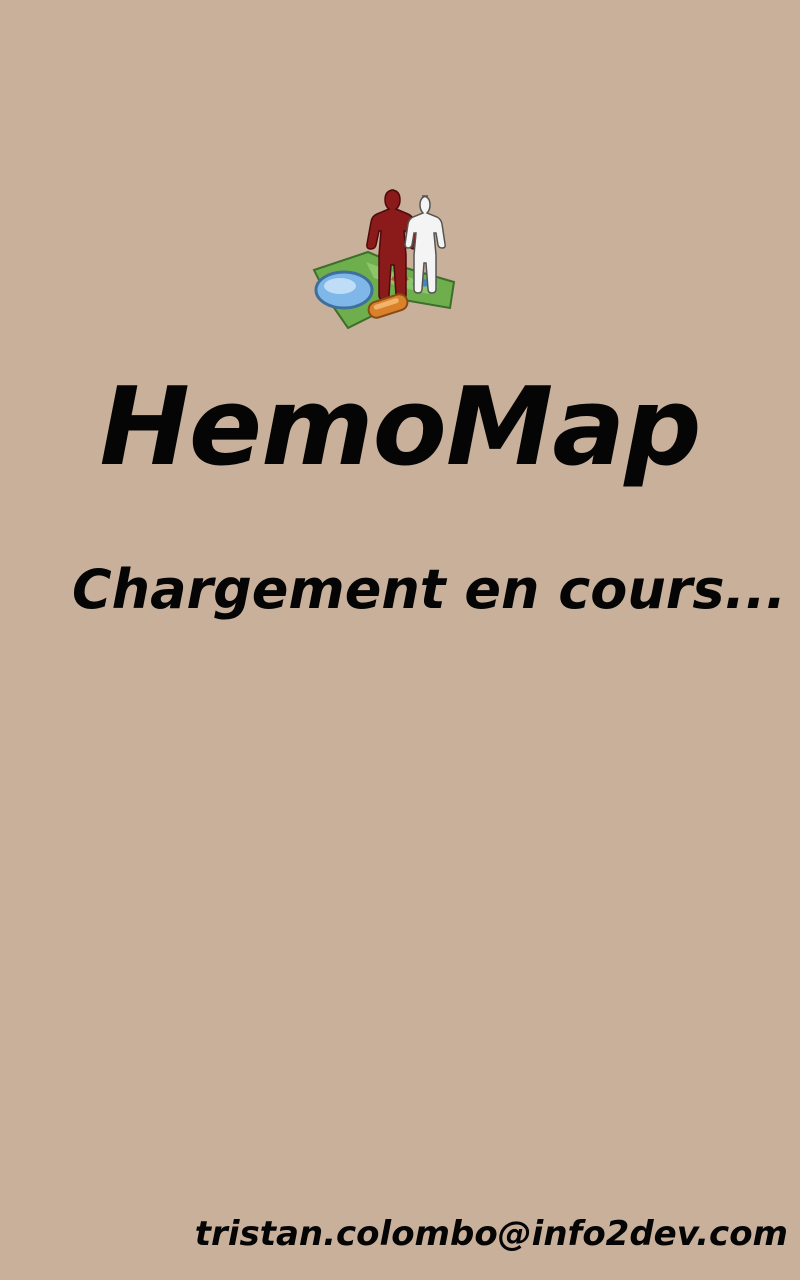  I want to click on app-title: HemoMap, so click(400, 427).